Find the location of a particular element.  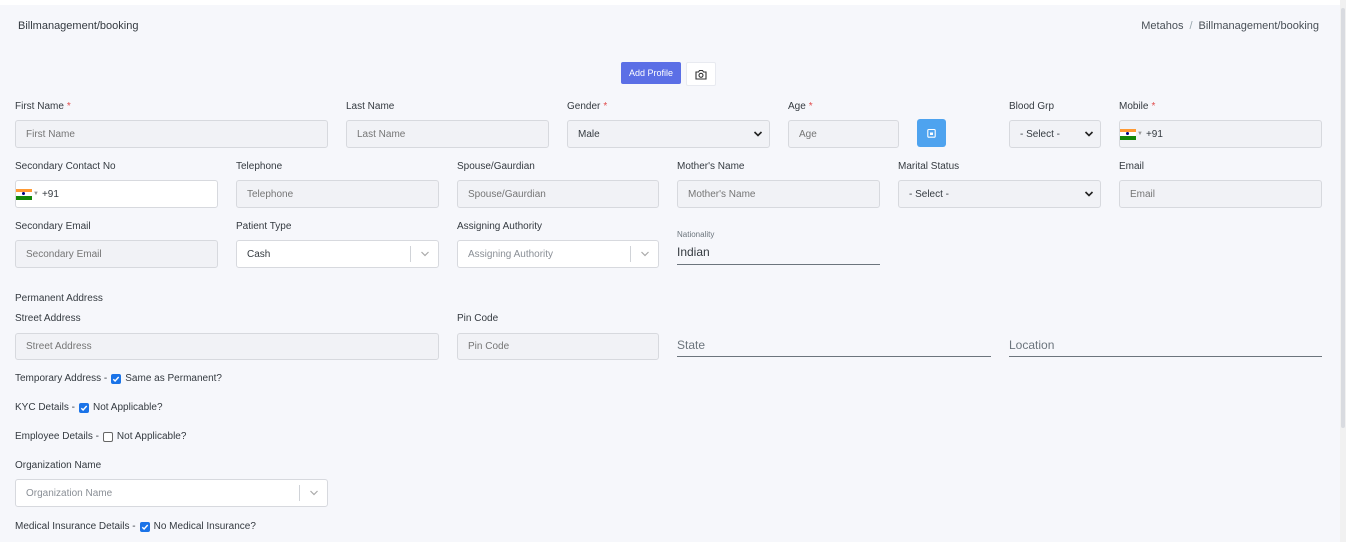

age-input is located at coordinates (843, 134).